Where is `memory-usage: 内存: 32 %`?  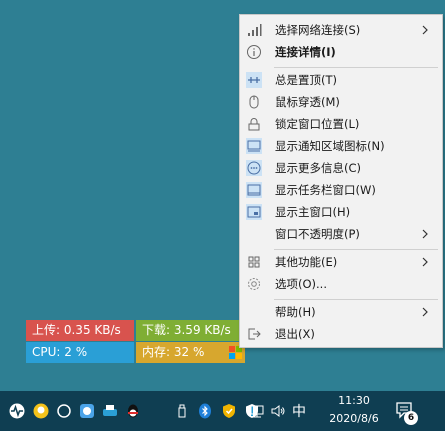
memory-usage: 内存: 32 % is located at coordinates (190, 352).